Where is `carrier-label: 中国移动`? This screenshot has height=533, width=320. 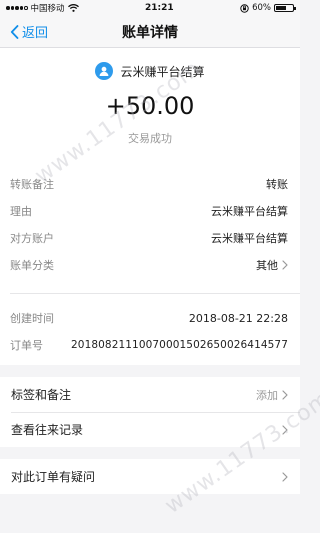
carrier-label: 中国移动 is located at coordinates (47, 9).